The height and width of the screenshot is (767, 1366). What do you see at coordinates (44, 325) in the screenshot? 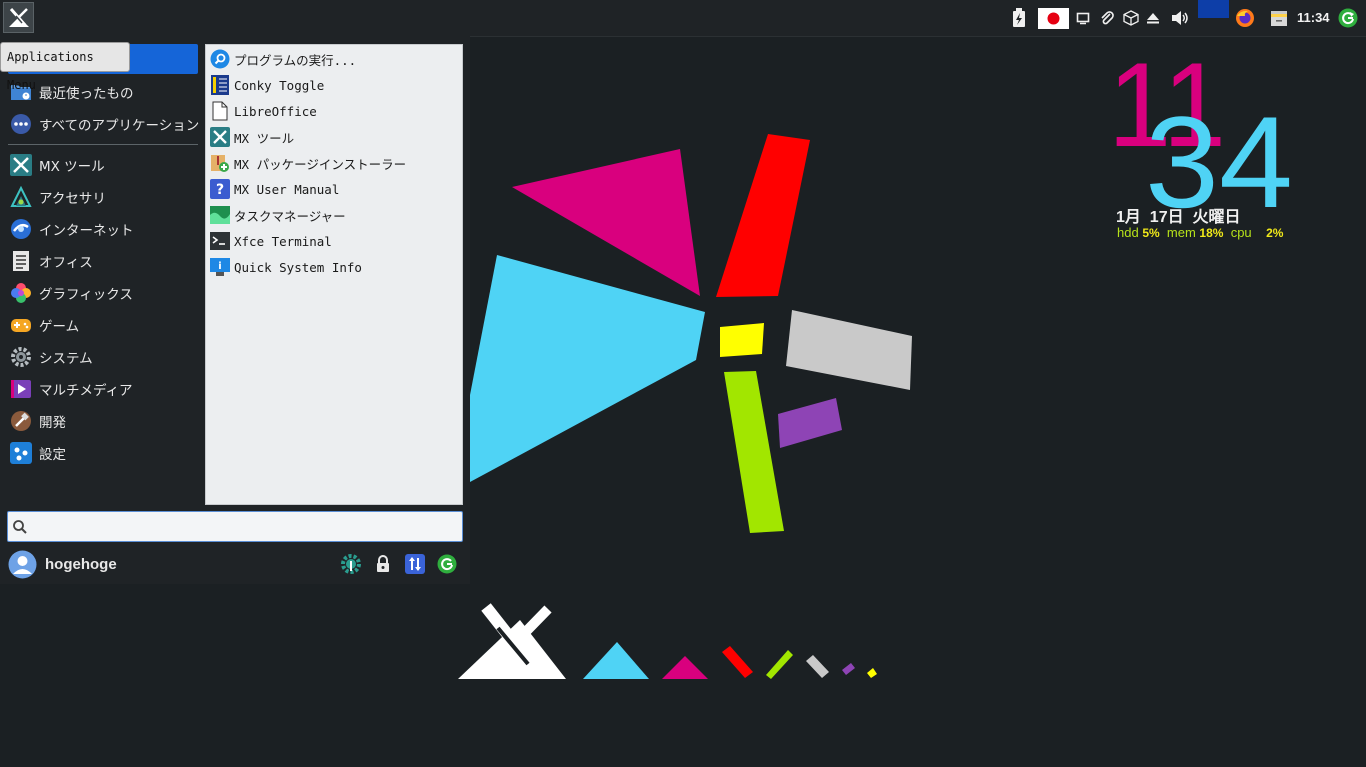
I see `category-games: ゲーム` at bounding box center [44, 325].